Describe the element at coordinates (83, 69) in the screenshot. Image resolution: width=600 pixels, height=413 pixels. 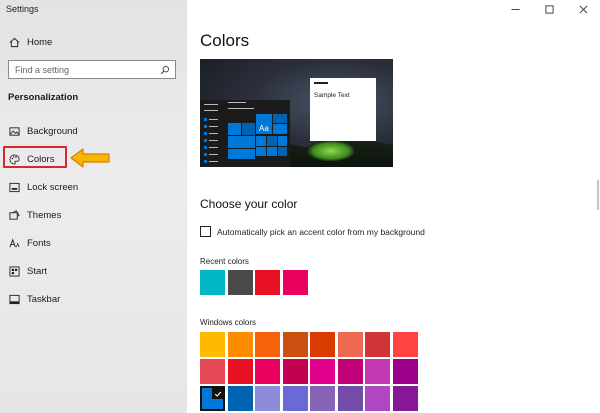
I see `search-input` at that location.